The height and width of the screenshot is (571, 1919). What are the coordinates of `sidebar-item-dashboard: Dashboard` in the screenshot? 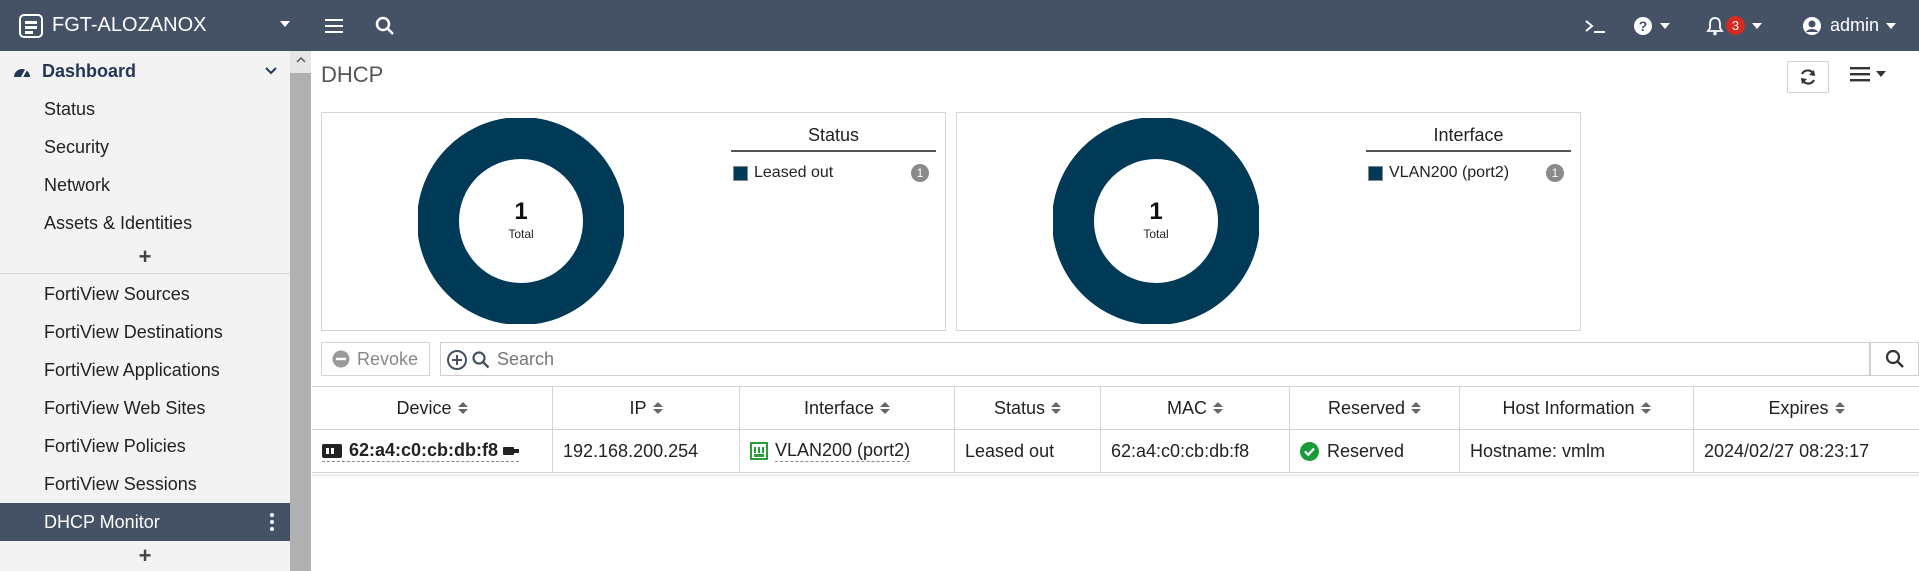 It's located at (145, 71).